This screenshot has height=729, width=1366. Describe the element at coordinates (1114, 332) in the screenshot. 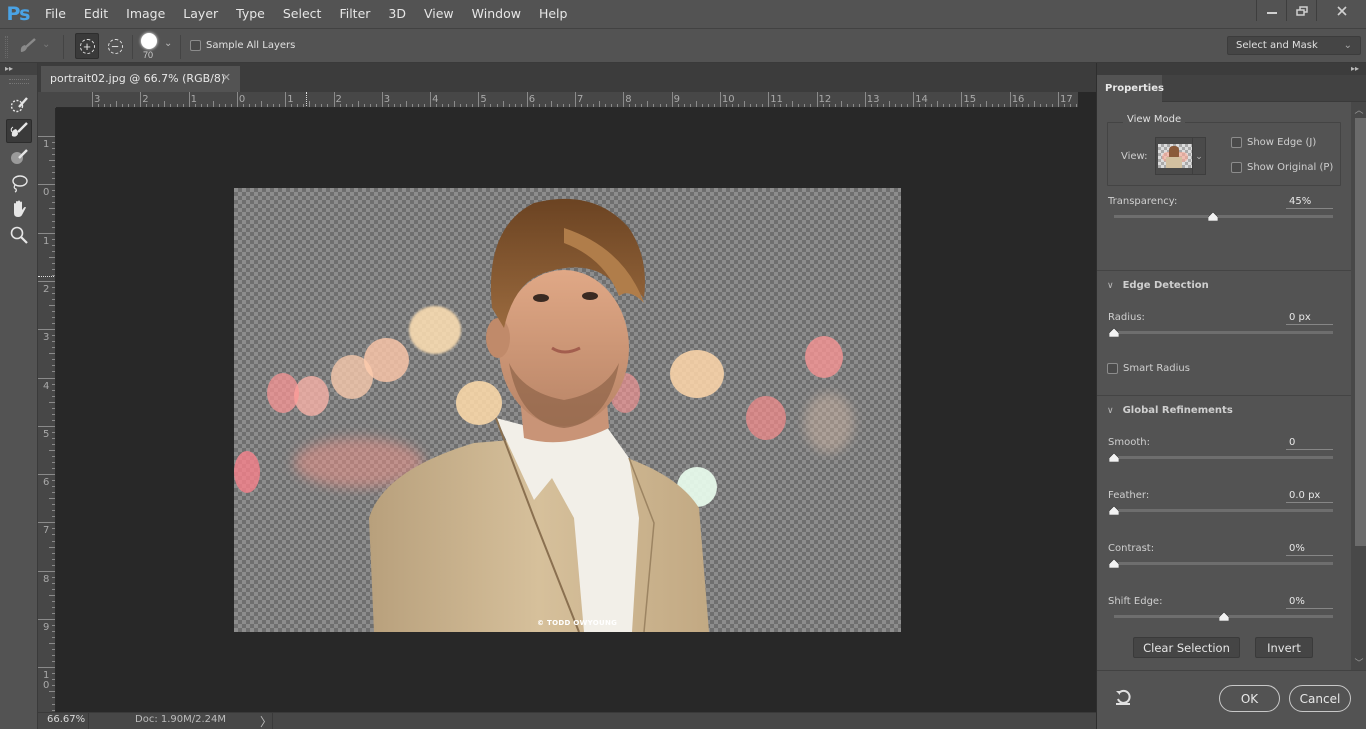

I see `radius-slider-thumb` at that location.